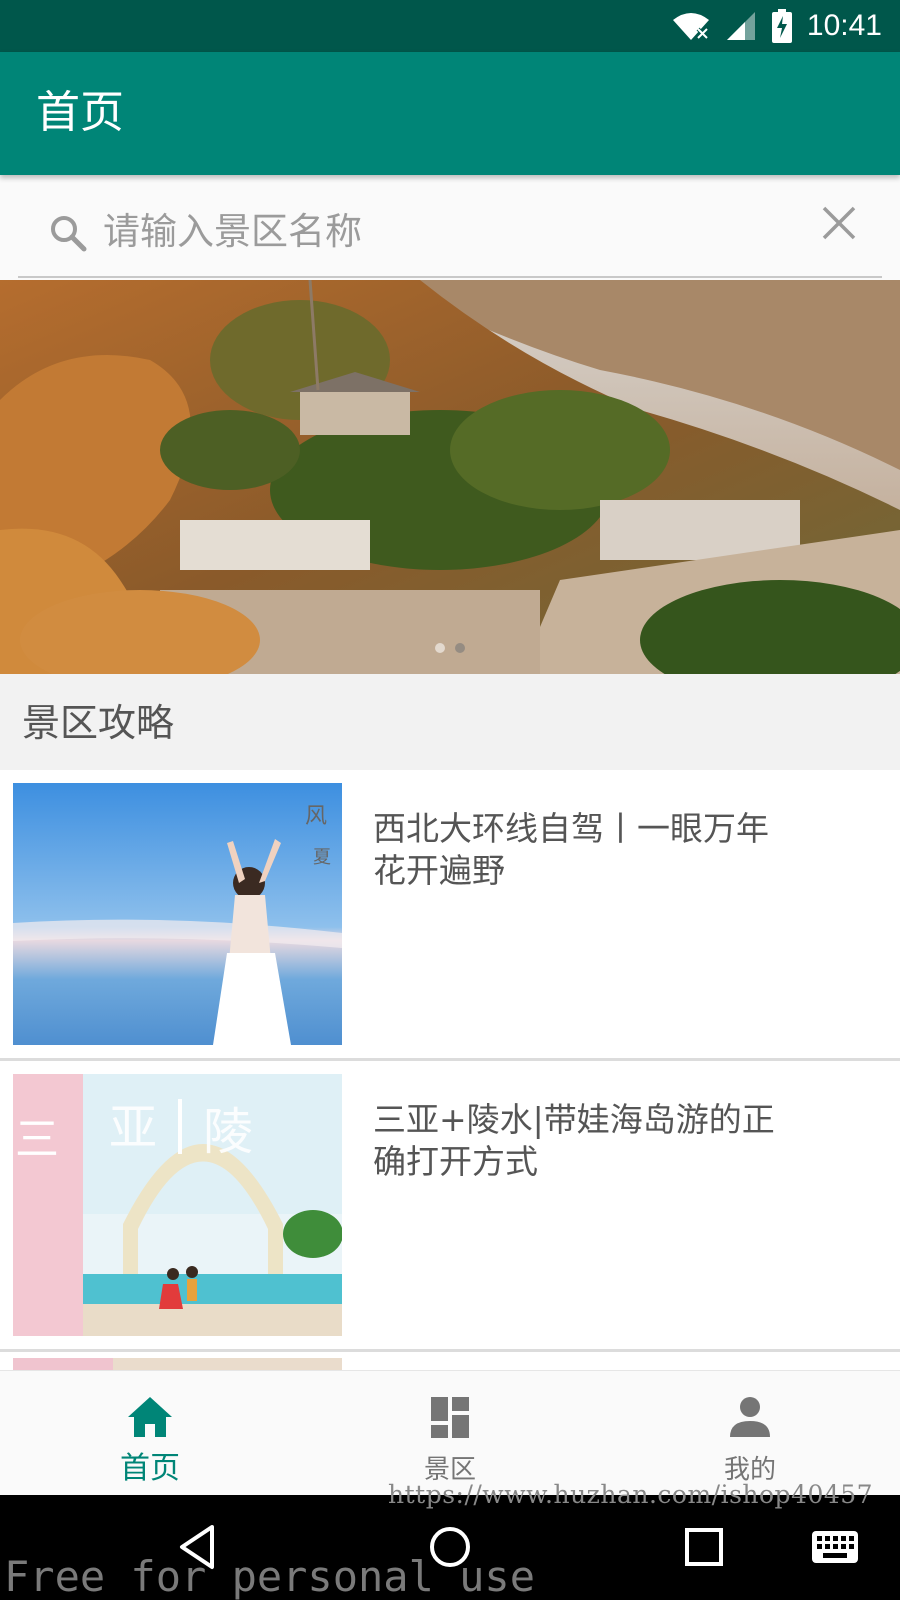 This screenshot has height=1600, width=900. I want to click on svg-text: 风, so click(316, 816).